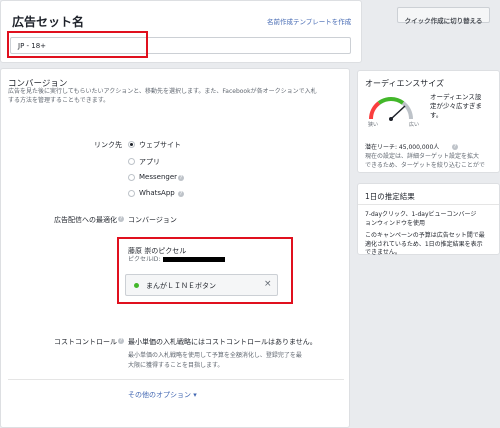 The width and height of the screenshot is (500, 428). Describe the element at coordinates (398, 112) in the screenshot. I see `gauge-needle` at that location.